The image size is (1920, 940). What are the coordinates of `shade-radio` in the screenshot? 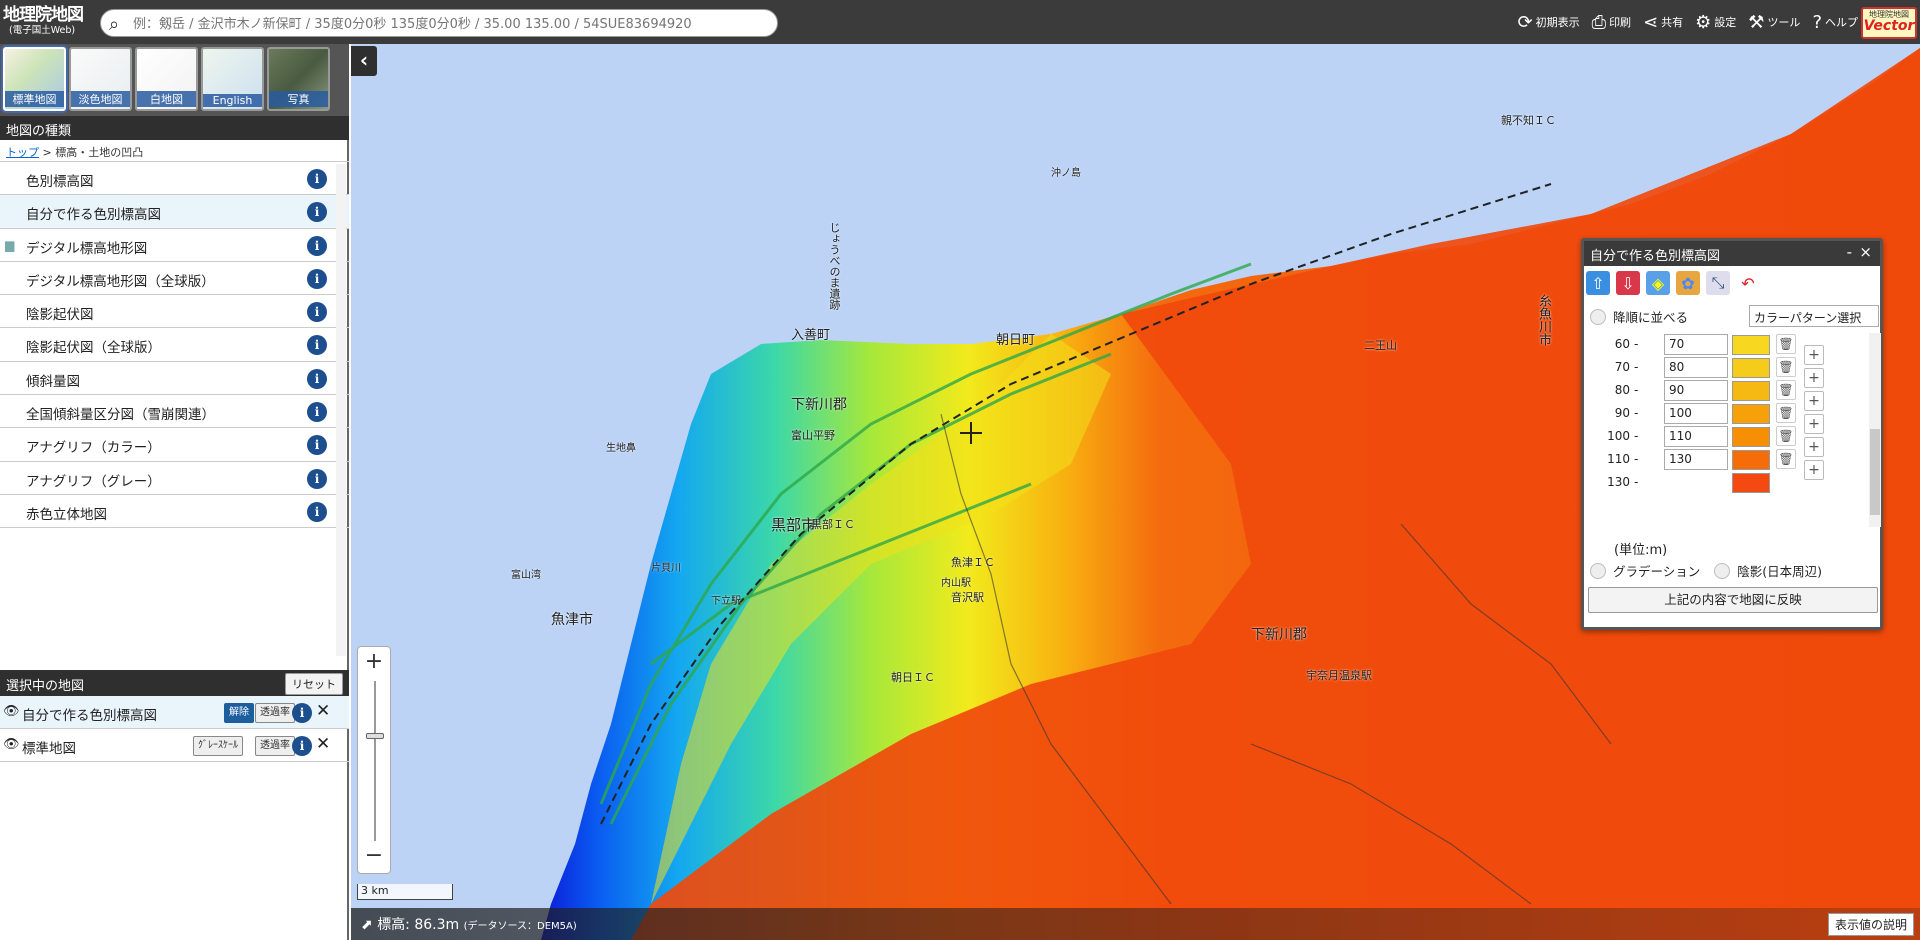 It's located at (1722, 570).